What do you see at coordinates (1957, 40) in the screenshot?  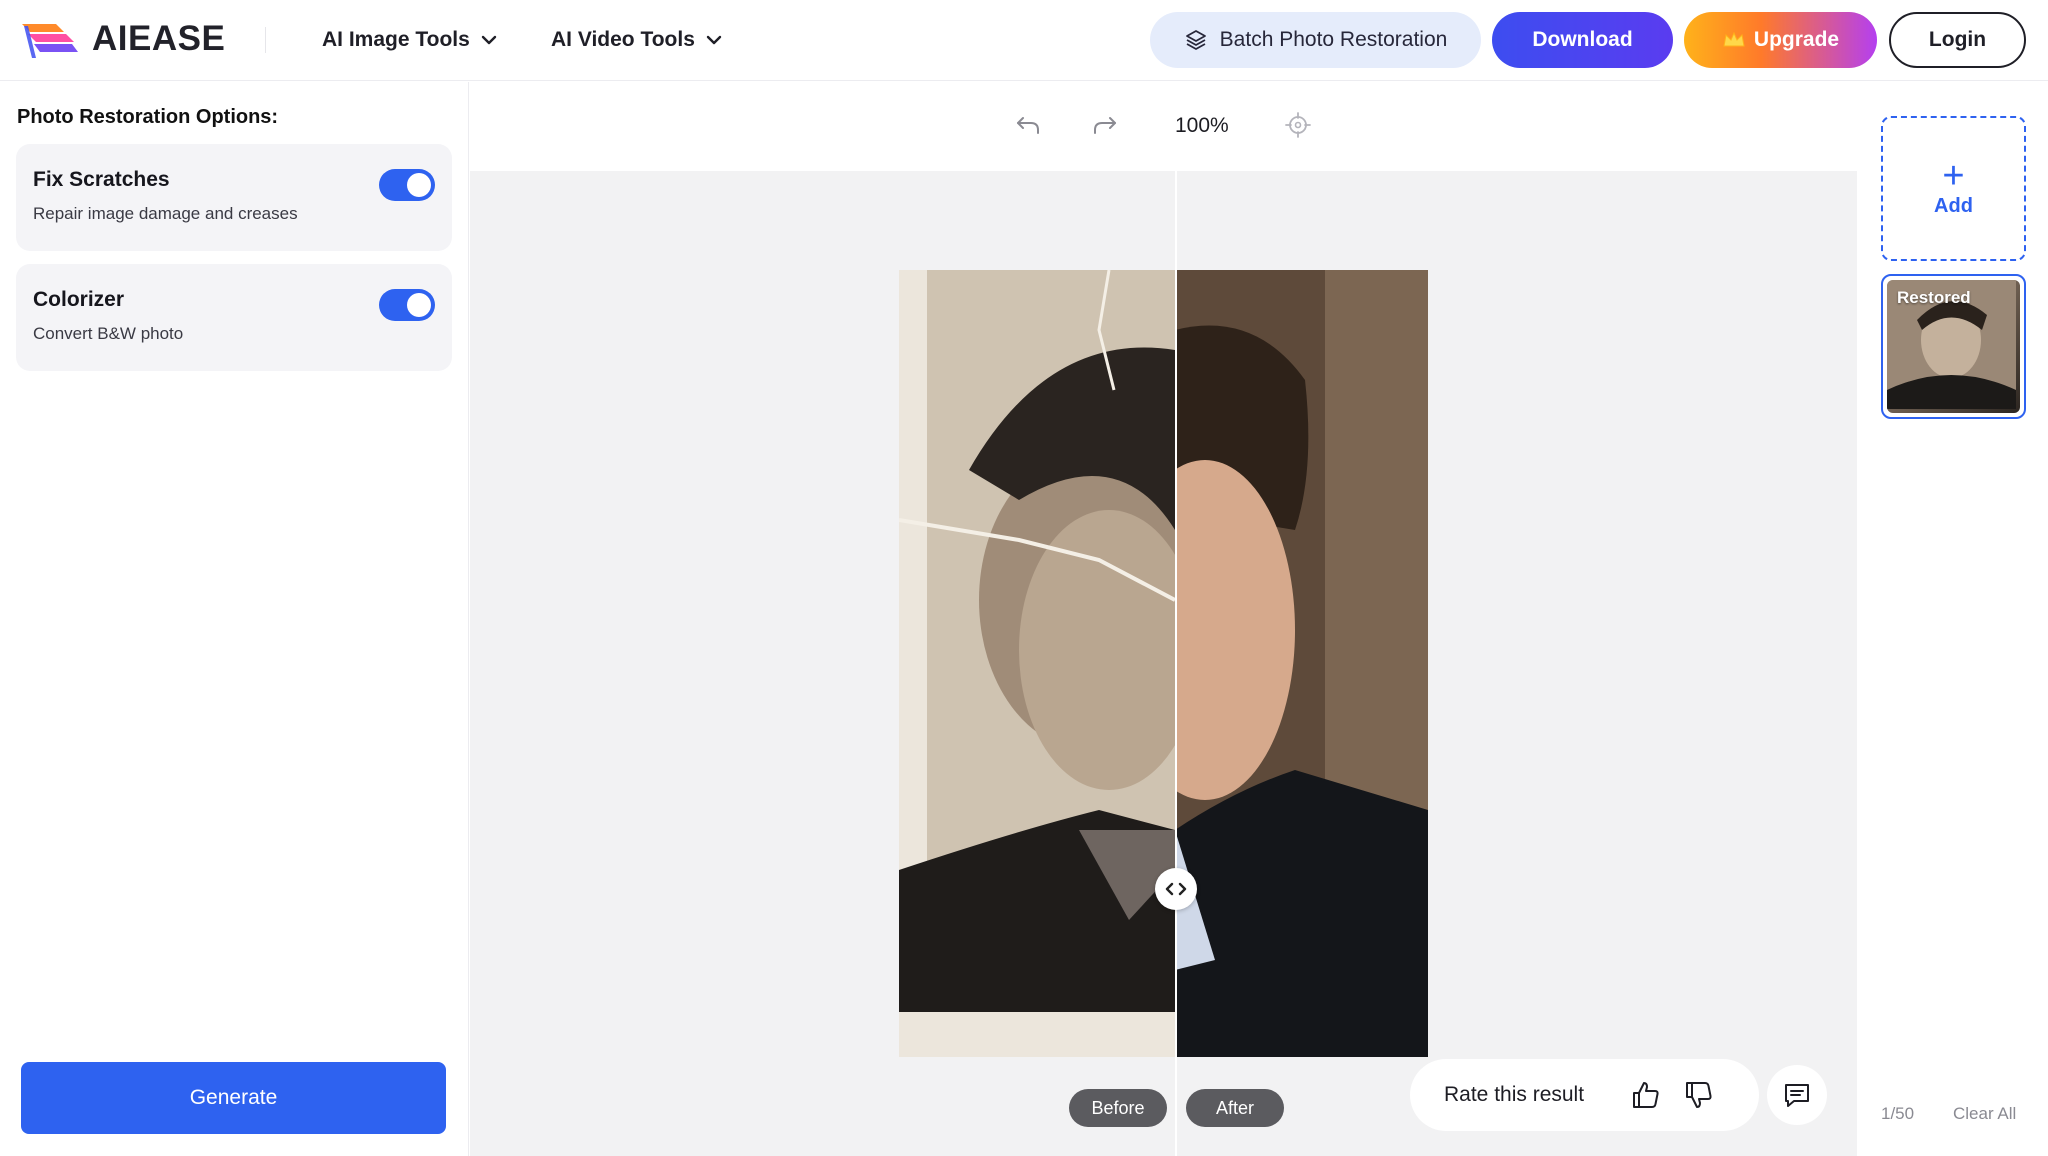 I see `login-button: Login` at bounding box center [1957, 40].